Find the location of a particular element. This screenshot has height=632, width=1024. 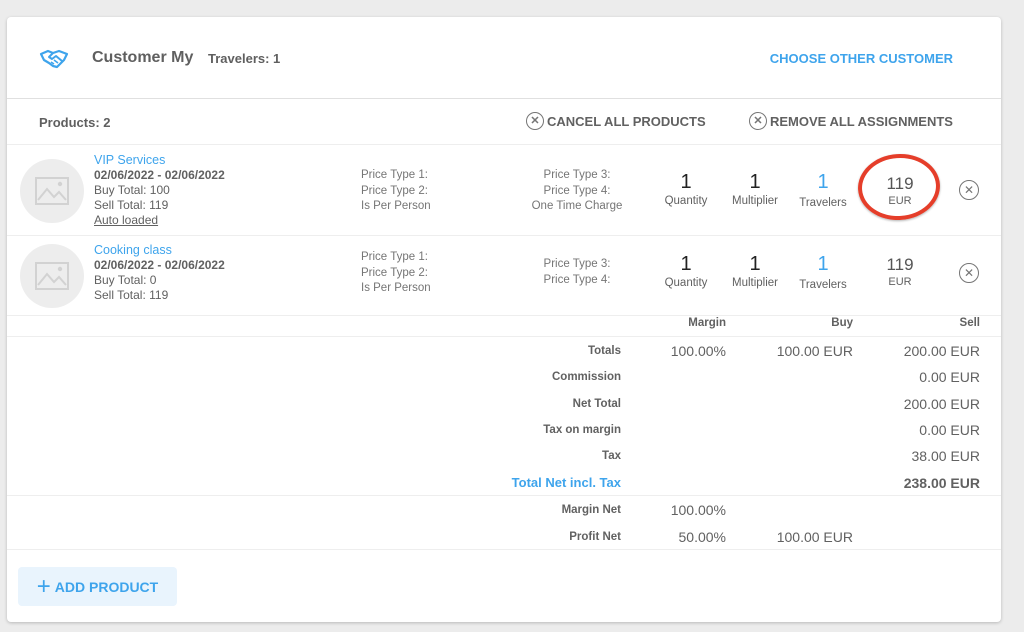

cancel-all-products-label: CANCEL ALL PRODUCTS is located at coordinates (626, 121).